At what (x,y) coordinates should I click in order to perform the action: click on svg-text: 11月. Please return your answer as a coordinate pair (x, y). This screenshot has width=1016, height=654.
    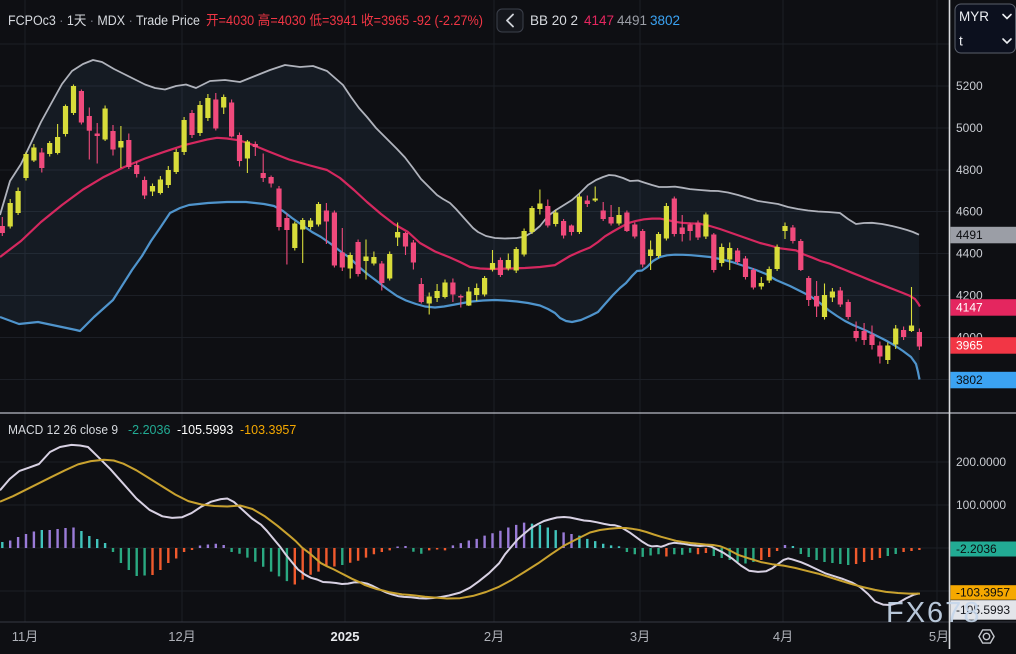
    Looking at the image, I should click on (25, 636).